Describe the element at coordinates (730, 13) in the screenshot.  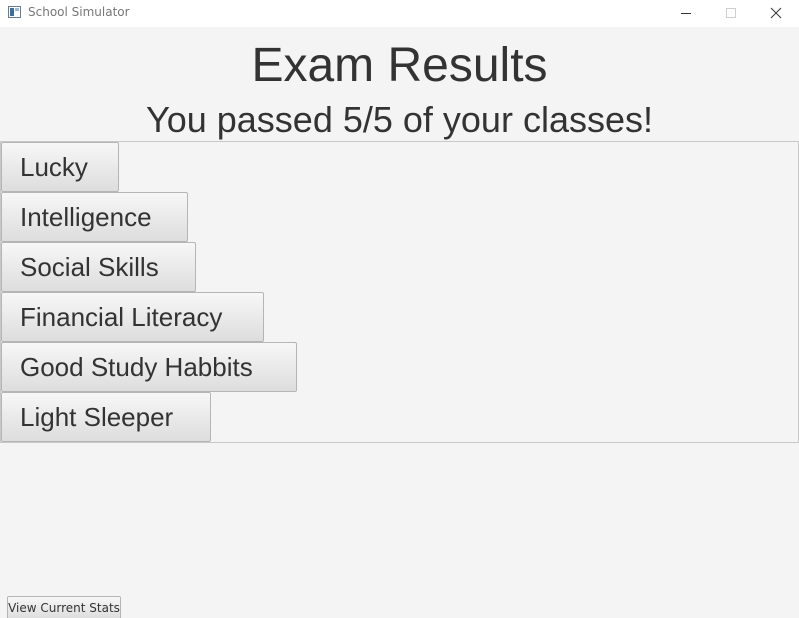
I see `maximize-icon` at that location.